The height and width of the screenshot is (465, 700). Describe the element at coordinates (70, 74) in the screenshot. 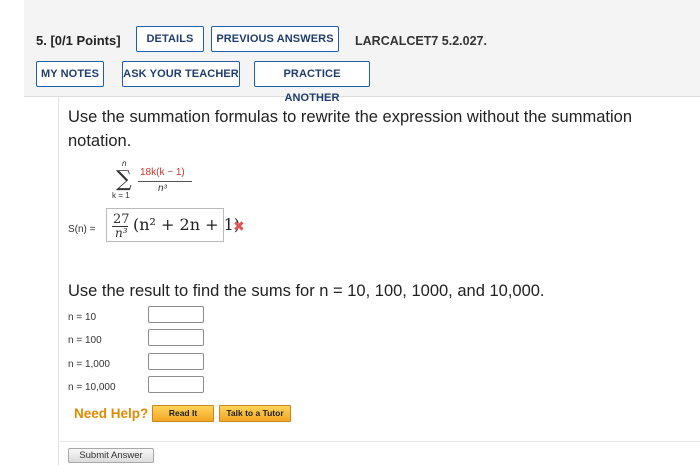

I see `my-notes-button: MY NOTES` at that location.